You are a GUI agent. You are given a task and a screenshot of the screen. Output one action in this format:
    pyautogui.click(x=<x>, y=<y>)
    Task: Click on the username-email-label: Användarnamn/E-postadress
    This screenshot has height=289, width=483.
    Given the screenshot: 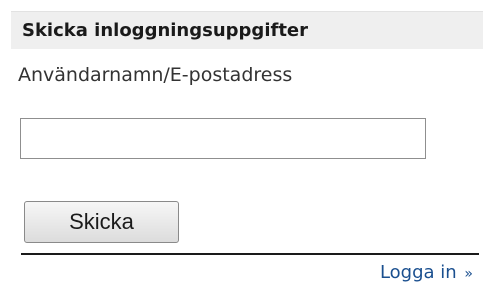 What is the action you would take?
    pyautogui.click(x=155, y=75)
    